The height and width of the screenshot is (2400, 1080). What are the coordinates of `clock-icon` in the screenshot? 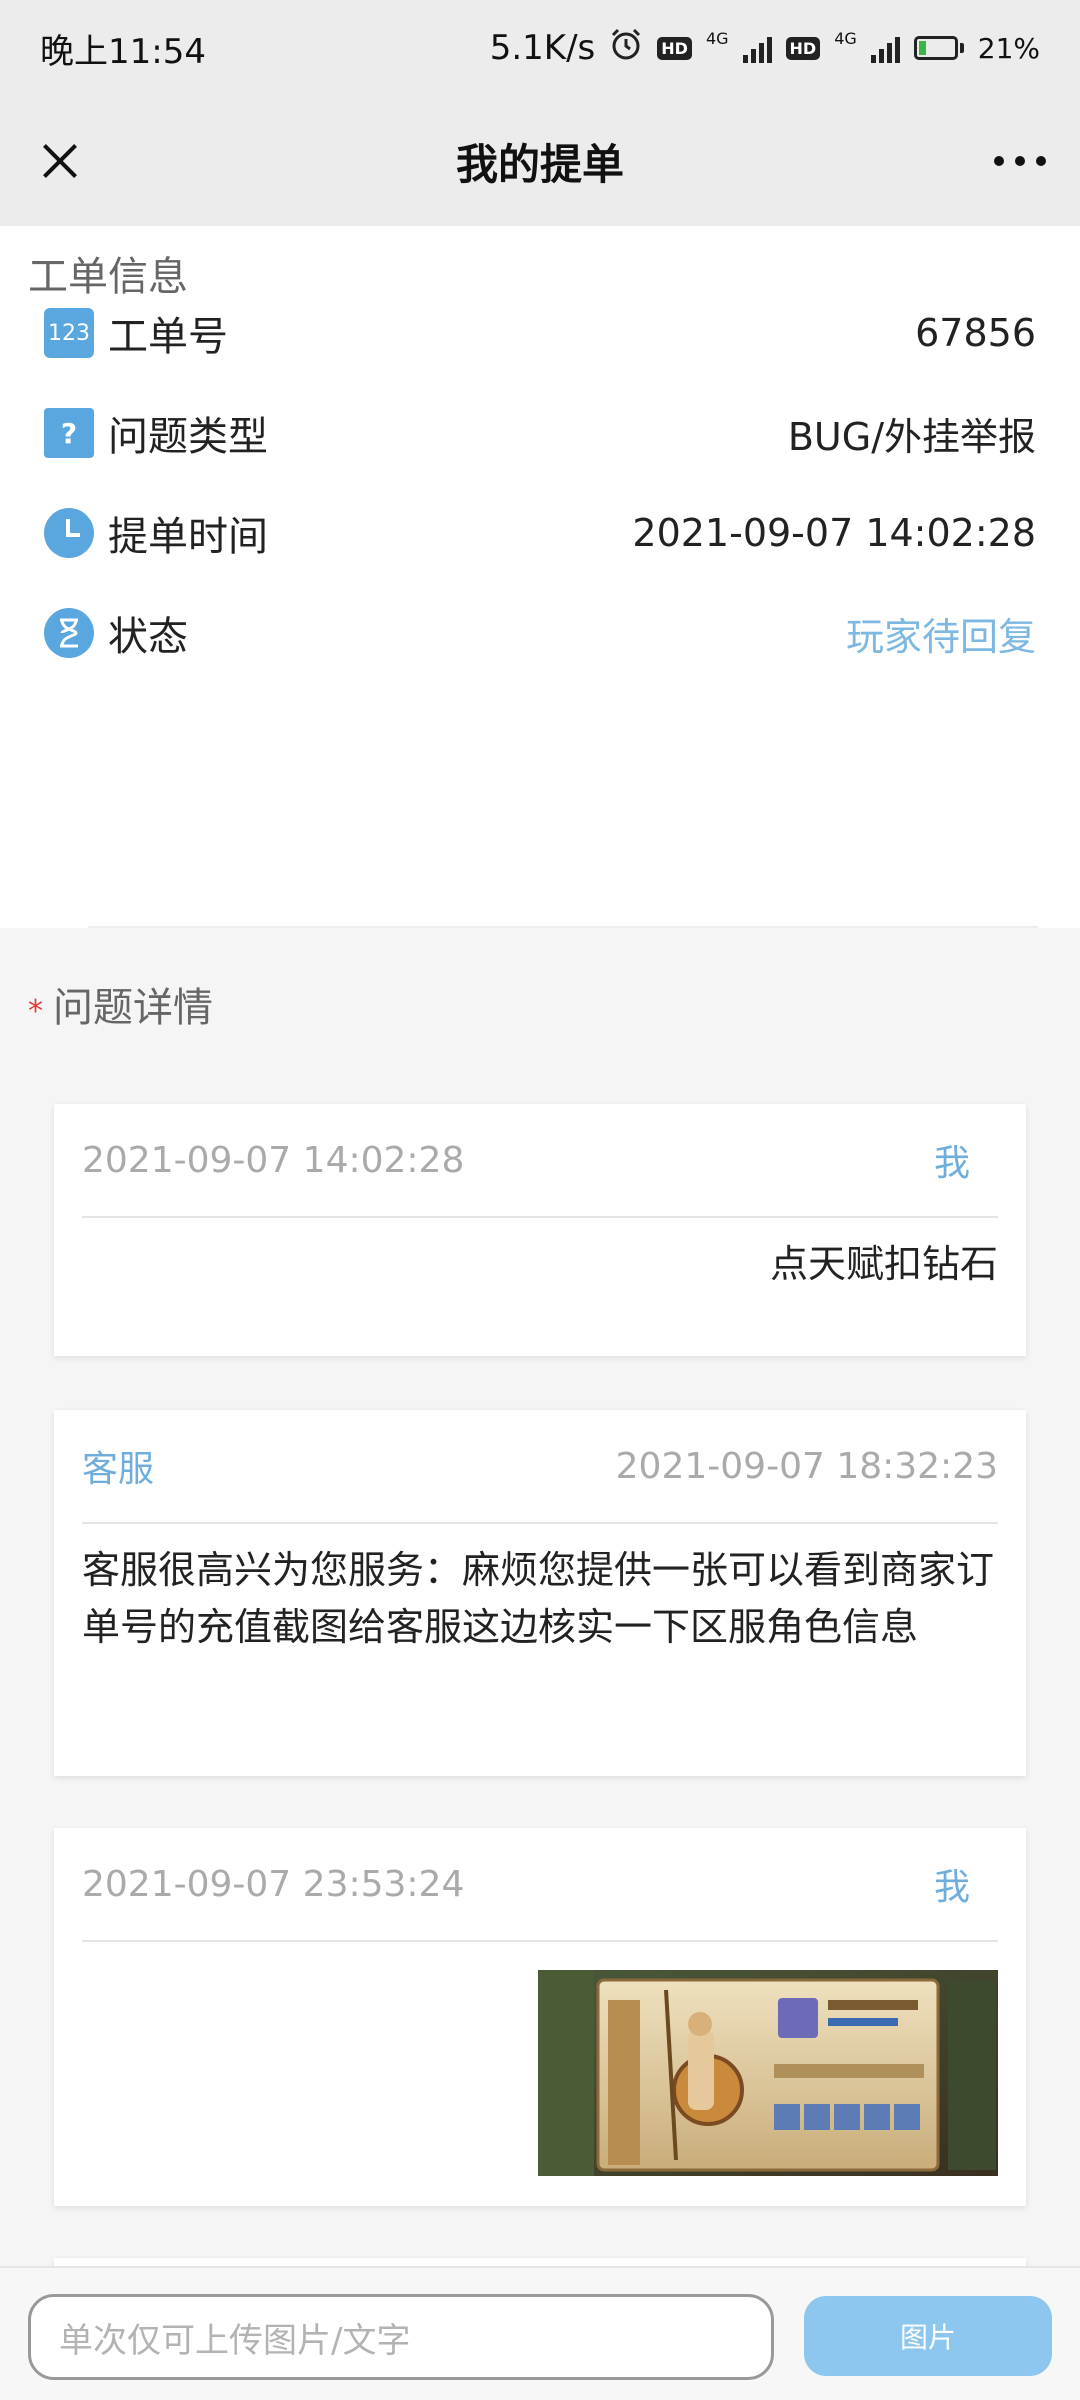 It's located at (69, 533).